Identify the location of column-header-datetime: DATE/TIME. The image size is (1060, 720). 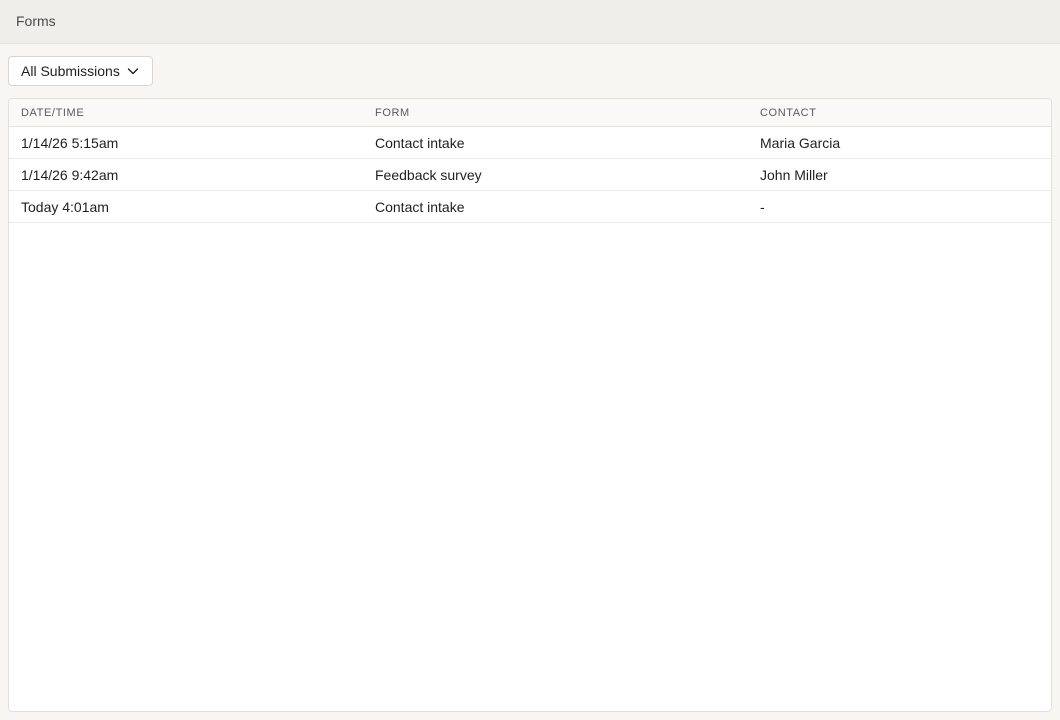
(186, 113).